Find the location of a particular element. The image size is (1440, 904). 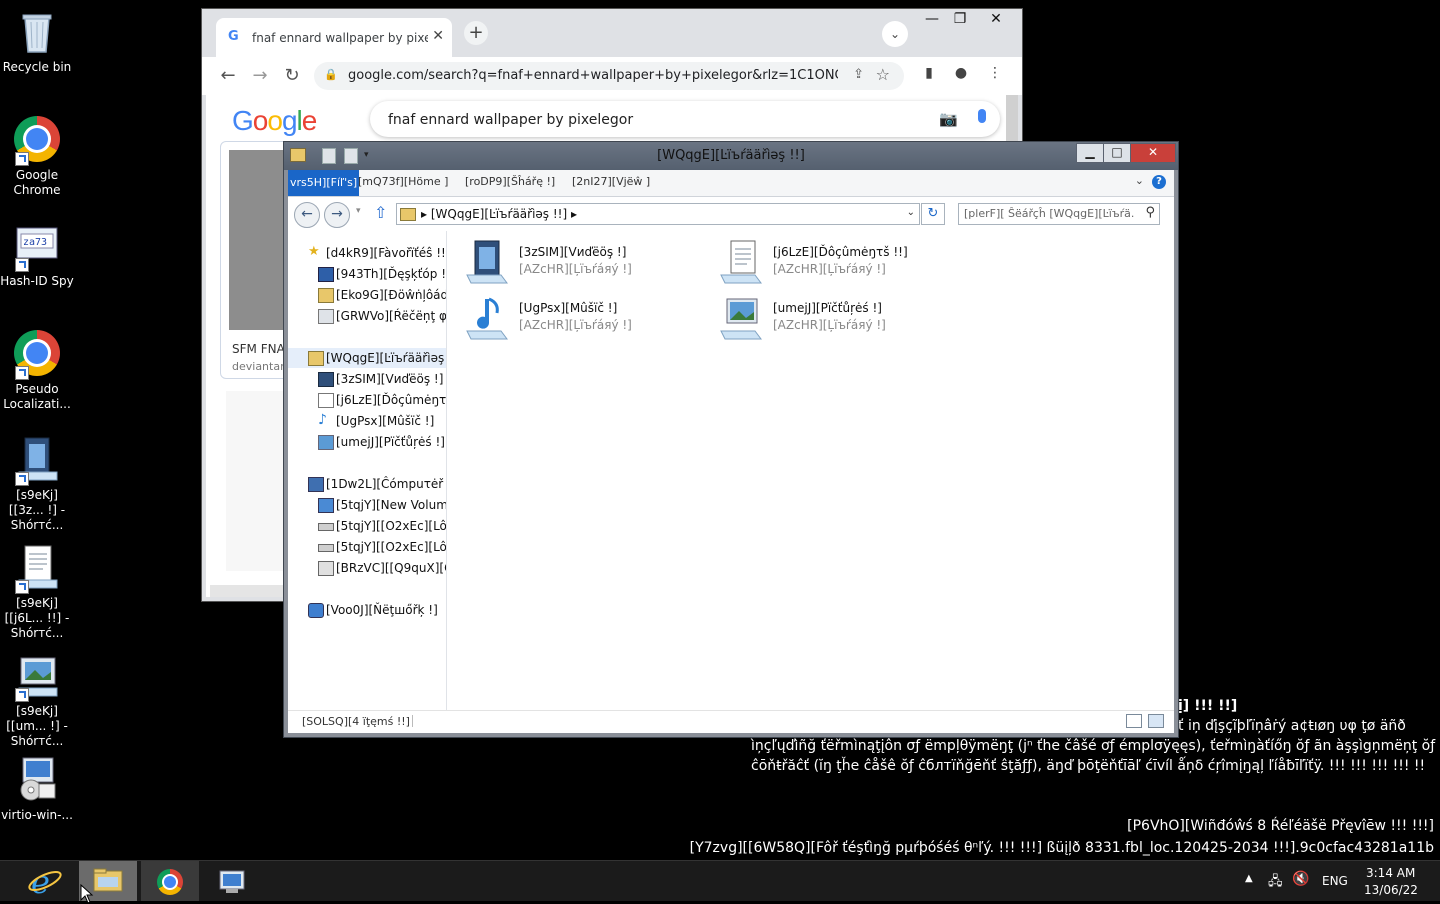

library-item-documents: [j6LzE][Ďôçûmėŋτš !!] [AZcHR][Ļïъŕáяý !] is located at coordinates (839, 264).